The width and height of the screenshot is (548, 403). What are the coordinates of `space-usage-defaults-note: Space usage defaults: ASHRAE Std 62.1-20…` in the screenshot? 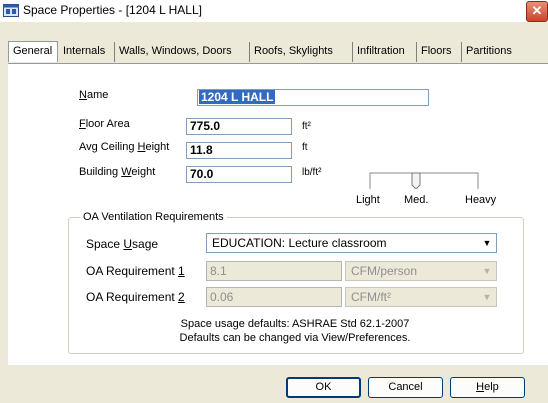 It's located at (295, 324).